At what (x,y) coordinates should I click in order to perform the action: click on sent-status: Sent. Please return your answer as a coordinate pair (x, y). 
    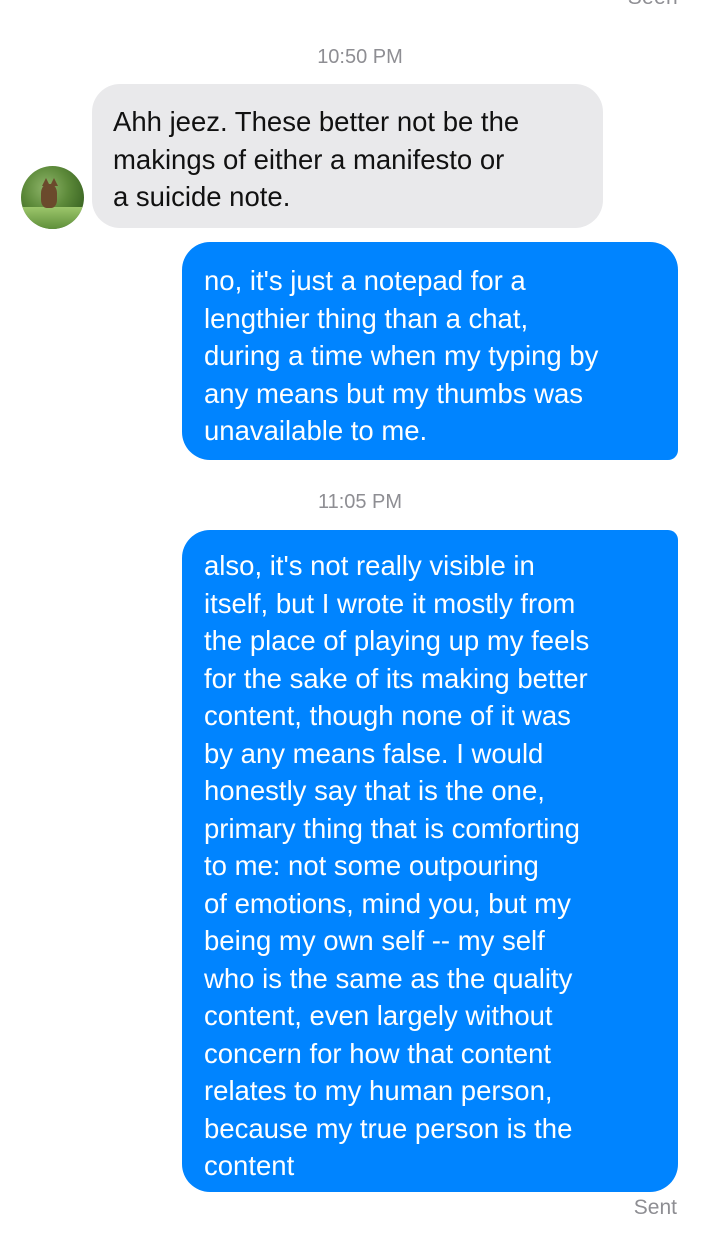
    Looking at the image, I should click on (655, 1207).